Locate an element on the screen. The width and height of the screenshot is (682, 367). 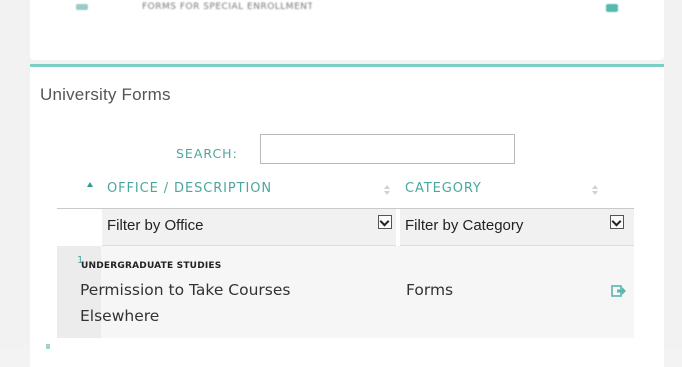
filter-row: Filter by Office Filter by Category is located at coordinates (345, 227).